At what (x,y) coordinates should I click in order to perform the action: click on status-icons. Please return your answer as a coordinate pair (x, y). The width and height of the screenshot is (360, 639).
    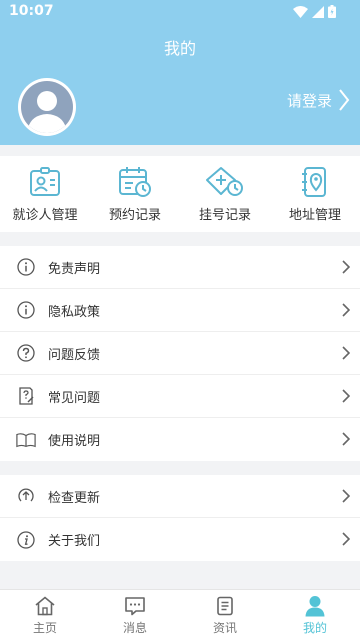
    Looking at the image, I should click on (314, 11).